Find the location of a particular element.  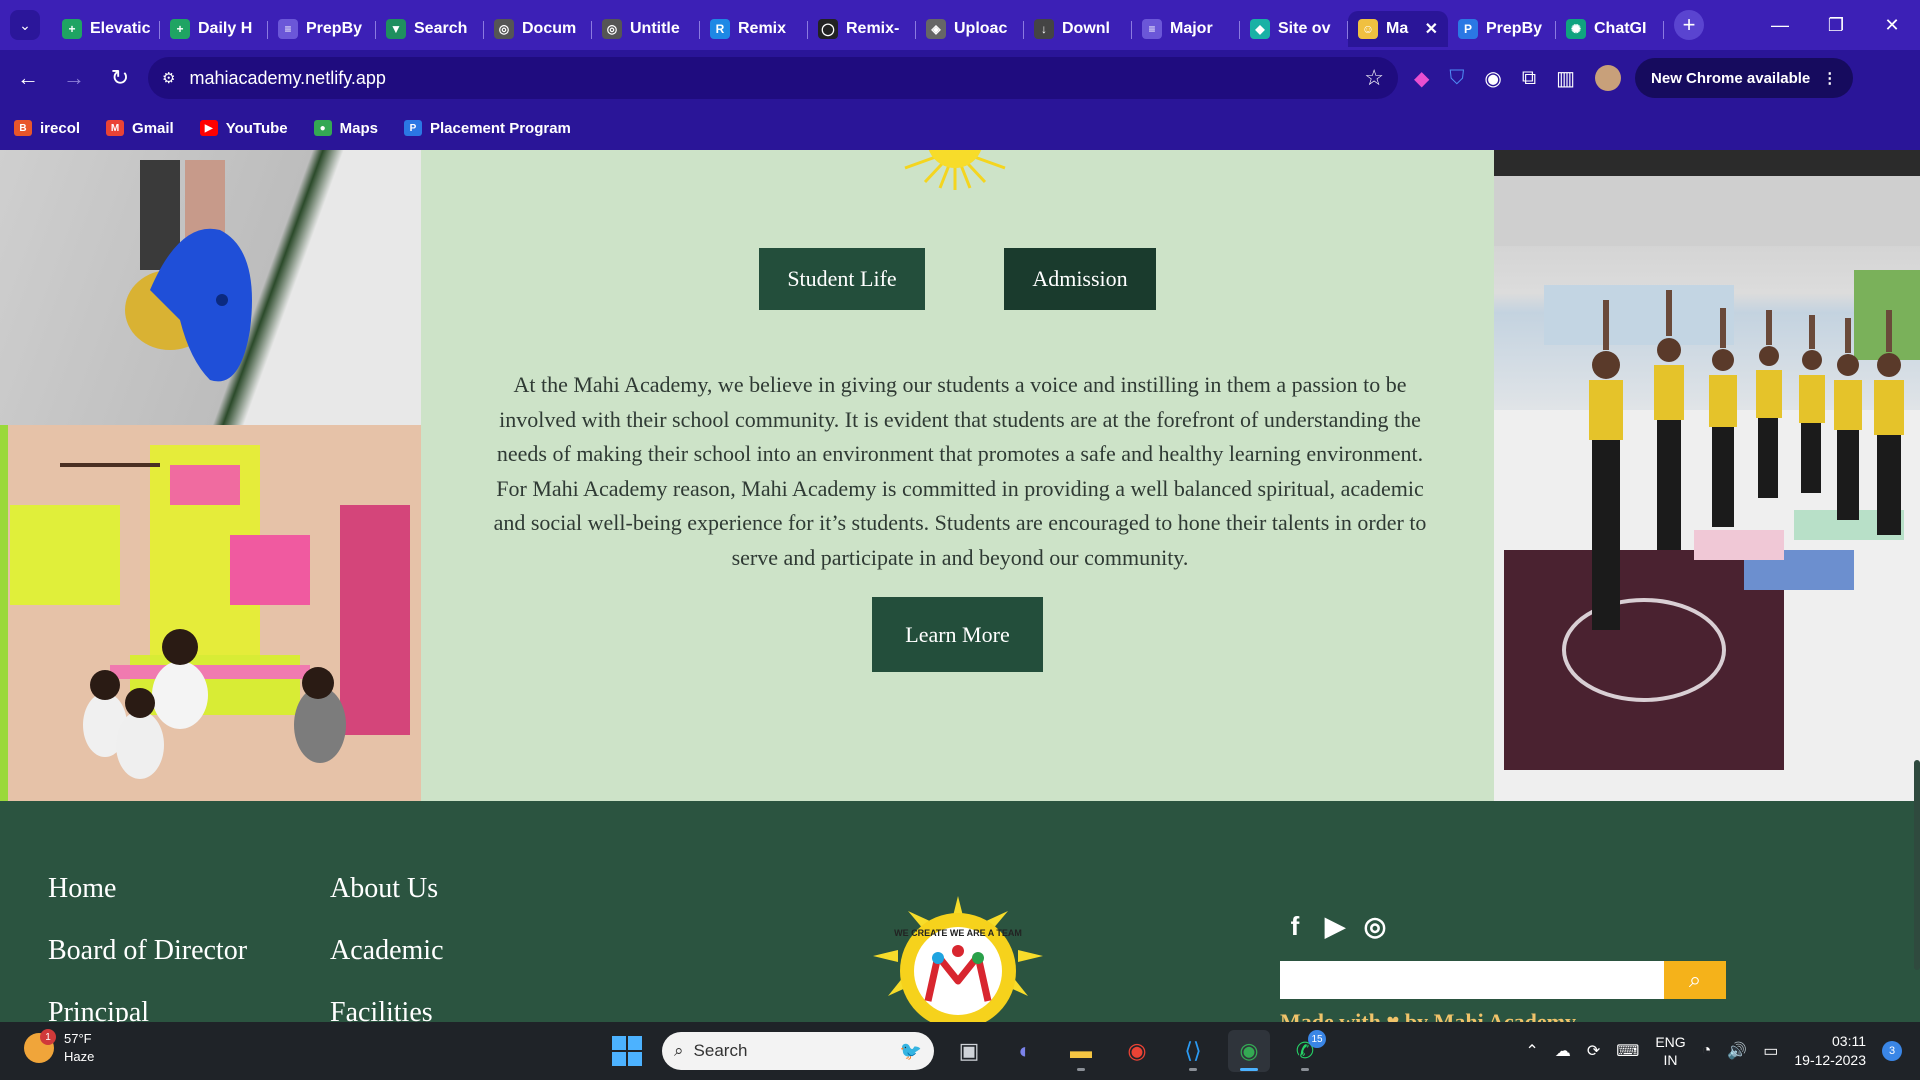

footer-link-academic: Academic is located at coordinates (387, 951).